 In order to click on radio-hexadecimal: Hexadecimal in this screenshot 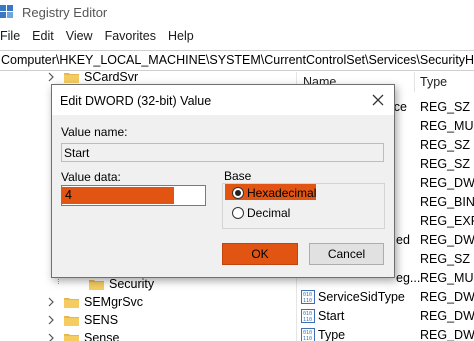, I will do `click(274, 193)`.